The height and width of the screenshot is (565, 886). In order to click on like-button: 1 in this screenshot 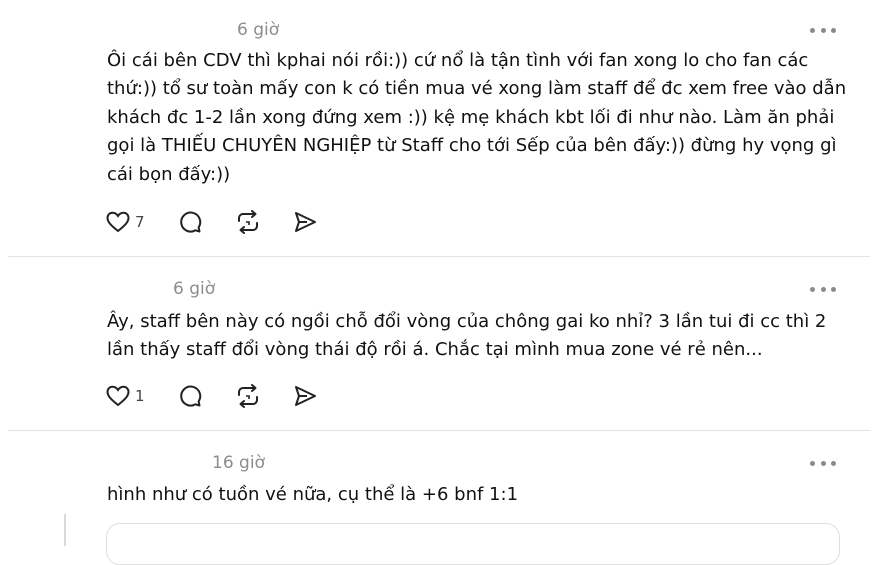, I will do `click(142, 396)`.